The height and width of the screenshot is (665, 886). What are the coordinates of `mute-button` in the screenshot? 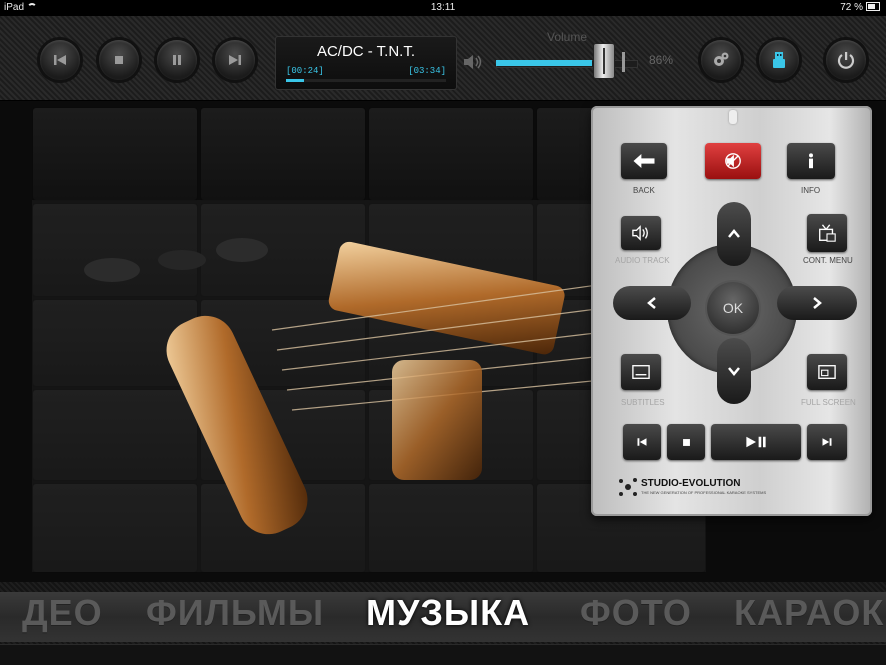 It's located at (733, 161).